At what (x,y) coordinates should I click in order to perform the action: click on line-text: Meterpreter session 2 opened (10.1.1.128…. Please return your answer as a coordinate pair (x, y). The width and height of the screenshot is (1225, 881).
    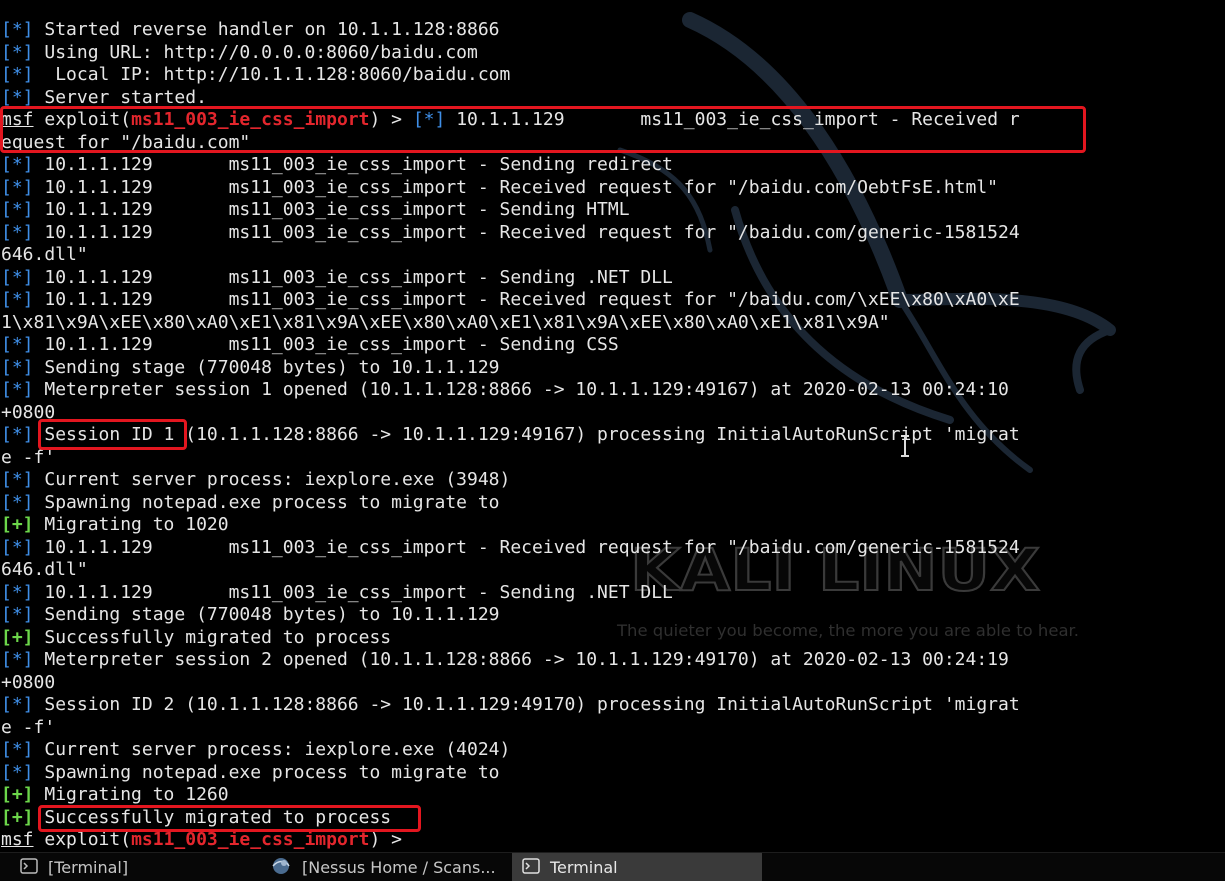
    Looking at the image, I should click on (521, 659).